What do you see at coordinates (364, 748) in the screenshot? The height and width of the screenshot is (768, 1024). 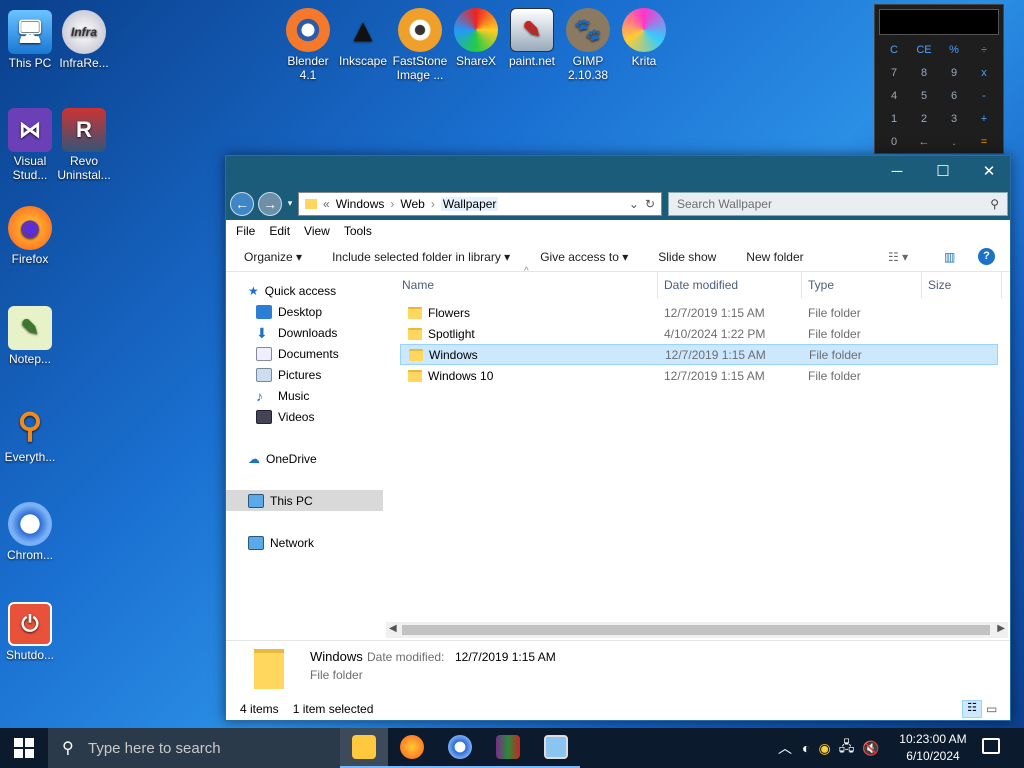 I see `taskbar-file-explorer` at bounding box center [364, 748].